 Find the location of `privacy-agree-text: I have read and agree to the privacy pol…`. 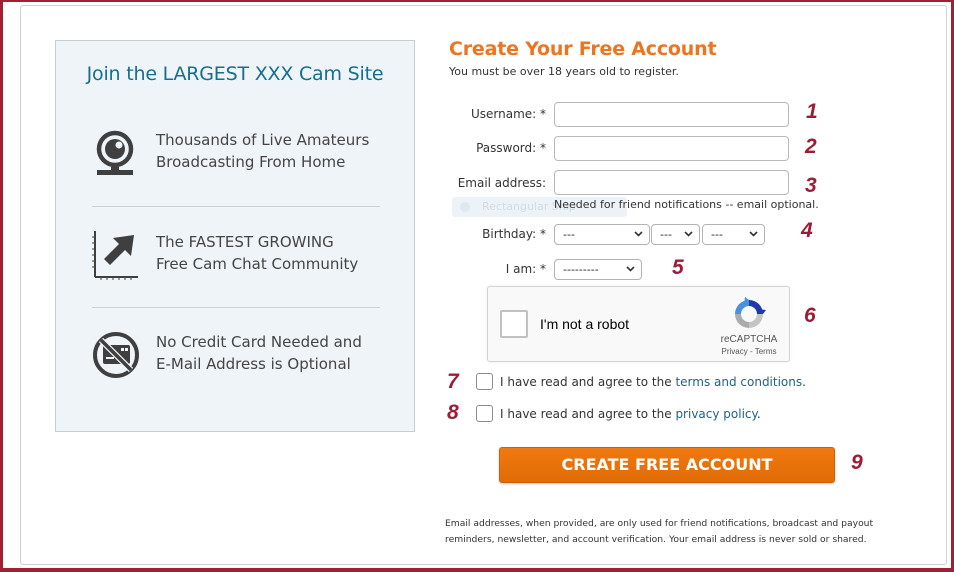

privacy-agree-text: I have read and agree to the privacy pol… is located at coordinates (630, 414).